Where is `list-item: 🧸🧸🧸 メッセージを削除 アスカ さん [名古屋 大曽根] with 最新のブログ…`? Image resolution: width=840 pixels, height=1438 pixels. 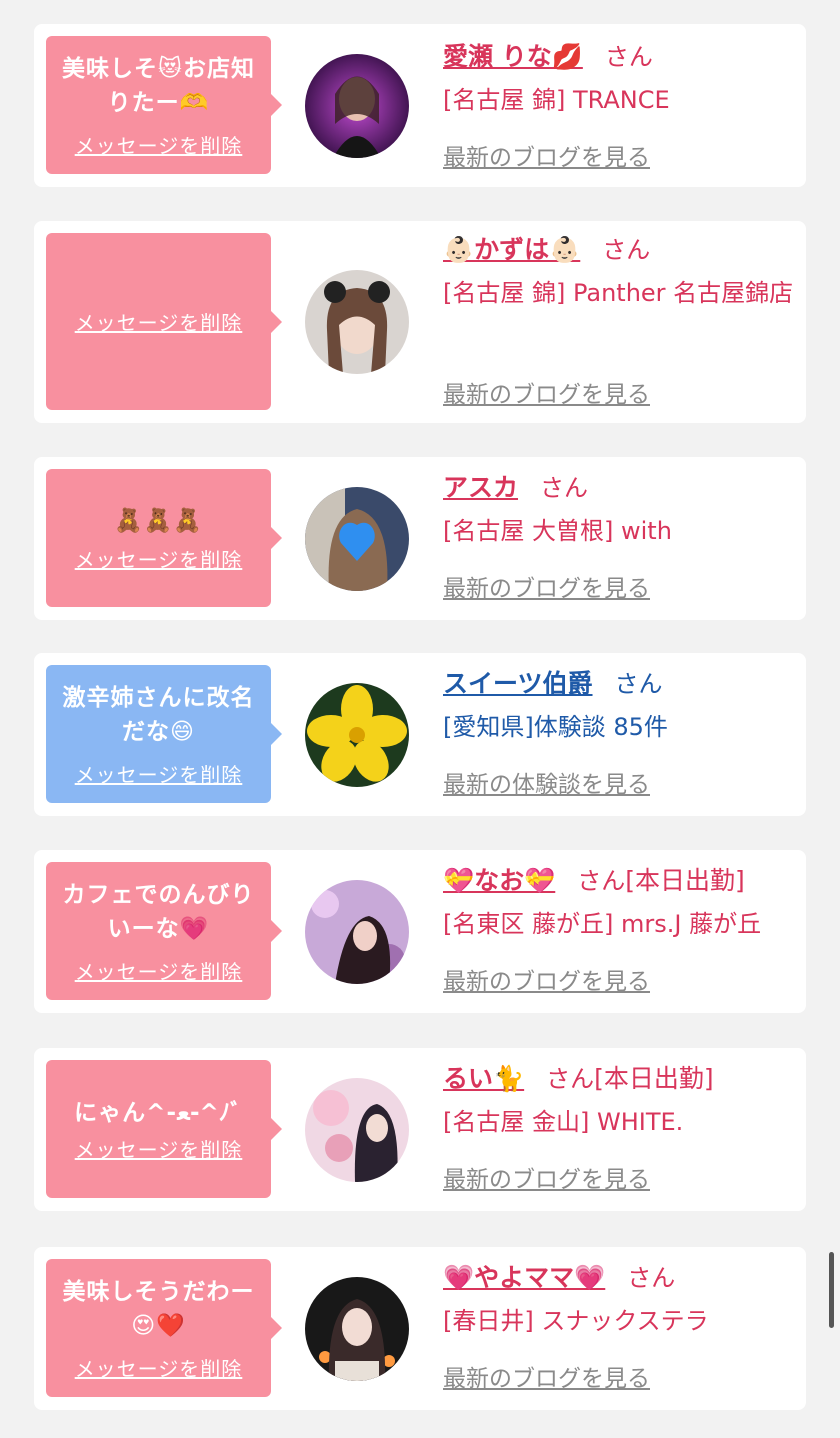 list-item: 🧸🧸🧸 メッセージを削除 アスカ さん [名古屋 大曽根] with 最新のブログ… is located at coordinates (420, 538).